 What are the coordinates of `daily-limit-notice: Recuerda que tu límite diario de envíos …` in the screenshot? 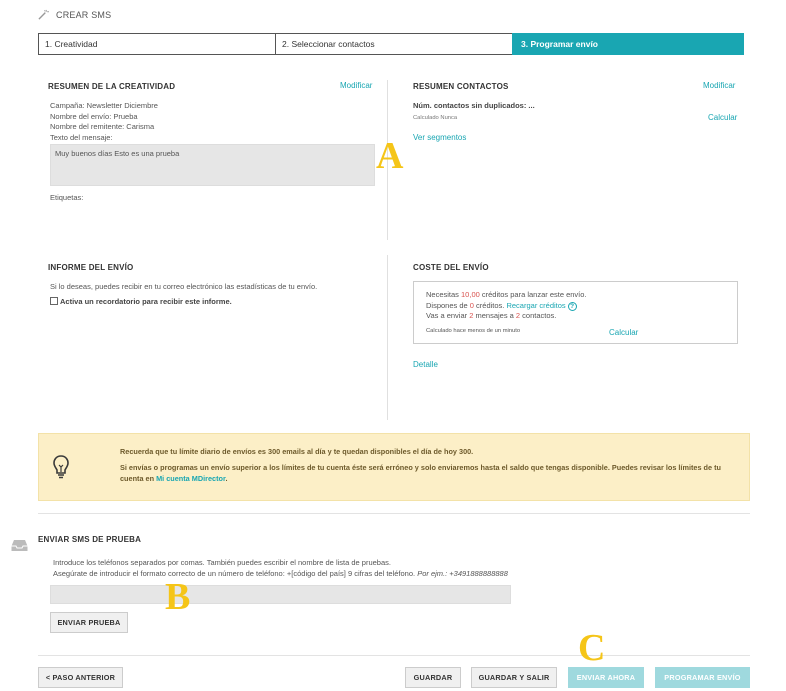 It's located at (394, 467).